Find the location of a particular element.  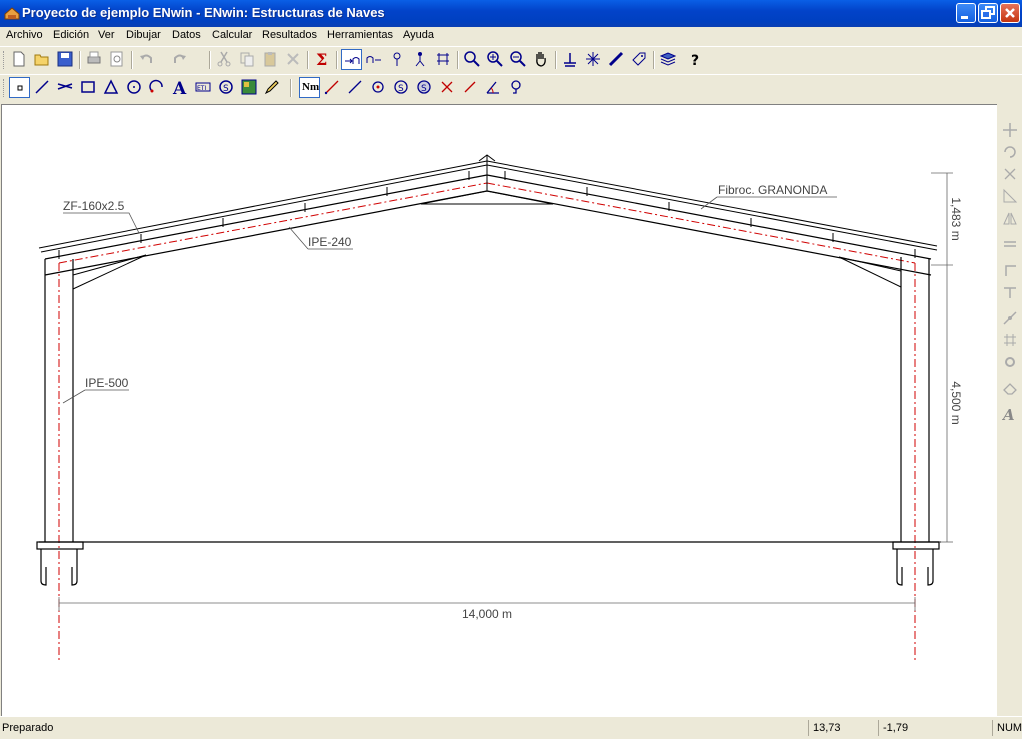

frame-button is located at coordinates (443, 59).